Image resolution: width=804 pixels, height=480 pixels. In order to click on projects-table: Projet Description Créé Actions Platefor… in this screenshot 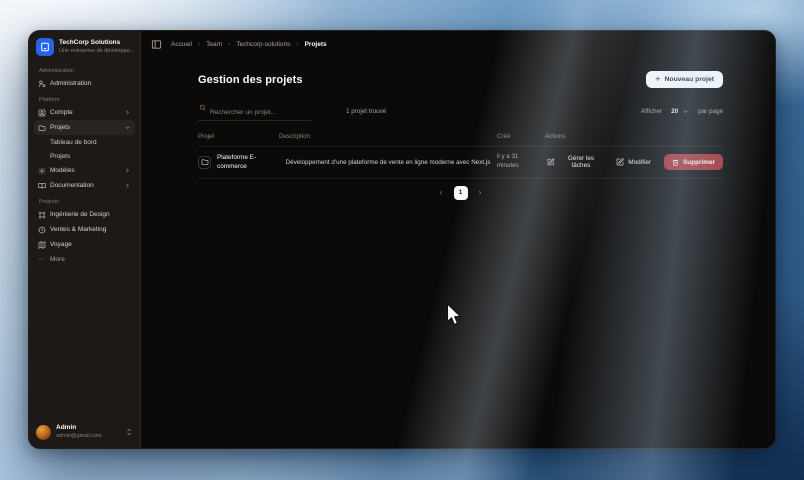, I will do `click(460, 164)`.